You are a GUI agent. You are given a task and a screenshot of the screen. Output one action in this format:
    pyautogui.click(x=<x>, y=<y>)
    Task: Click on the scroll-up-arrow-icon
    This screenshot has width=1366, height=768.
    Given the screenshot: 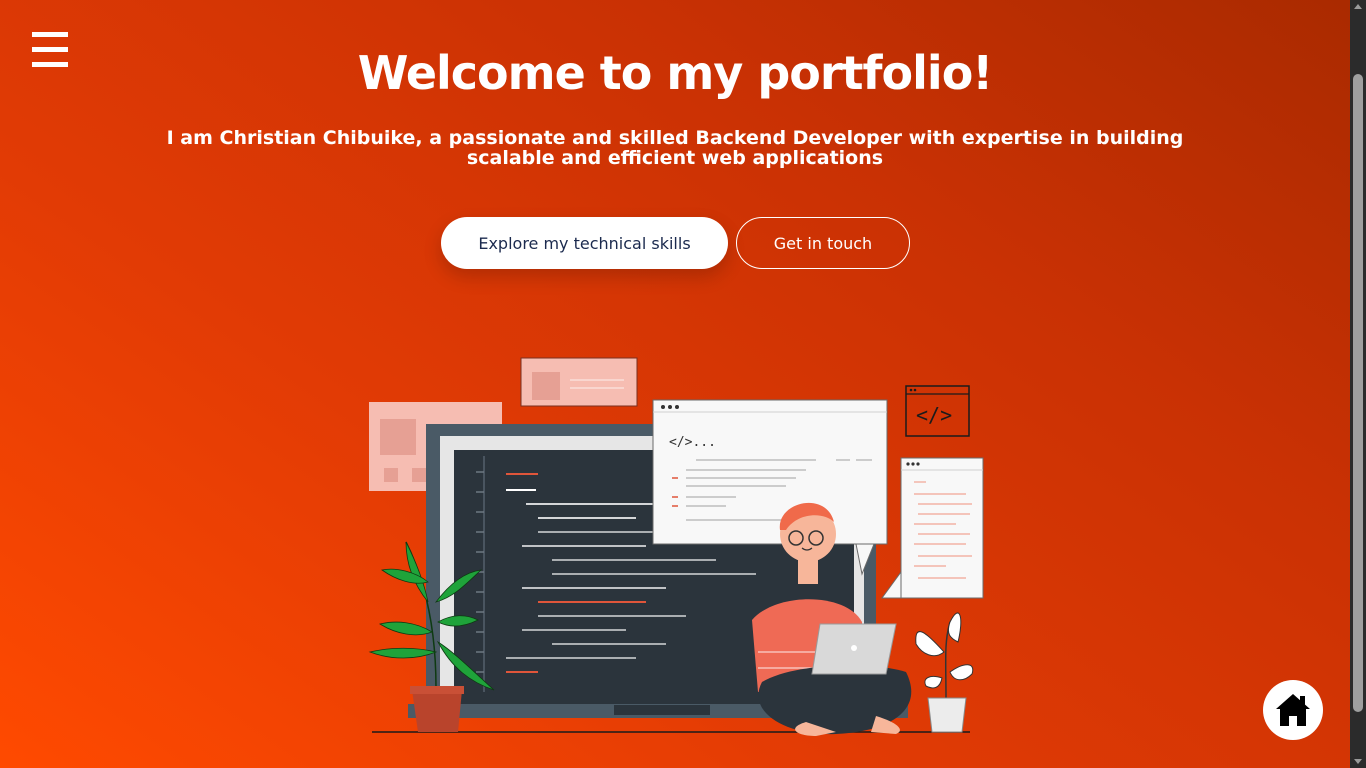 What is the action you would take?
    pyautogui.click(x=1358, y=6)
    